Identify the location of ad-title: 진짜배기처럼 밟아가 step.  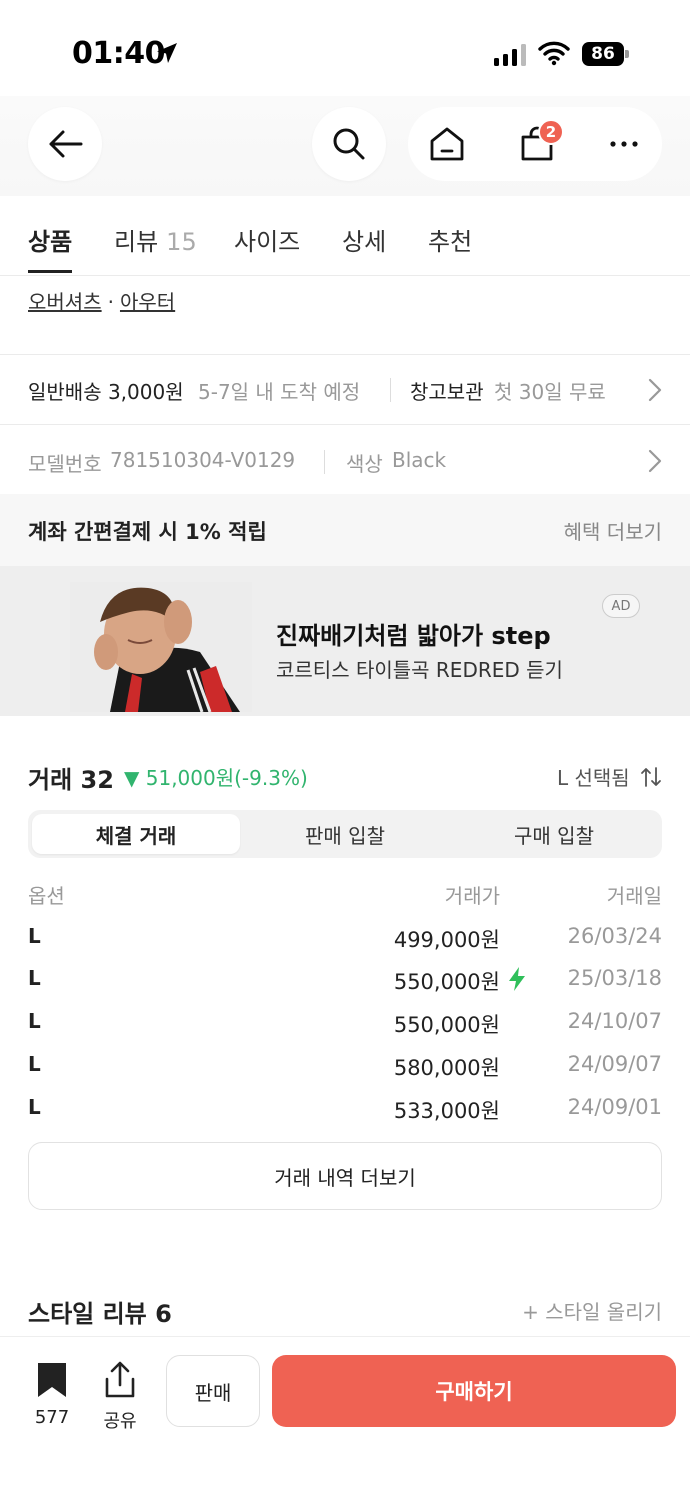
(413, 636).